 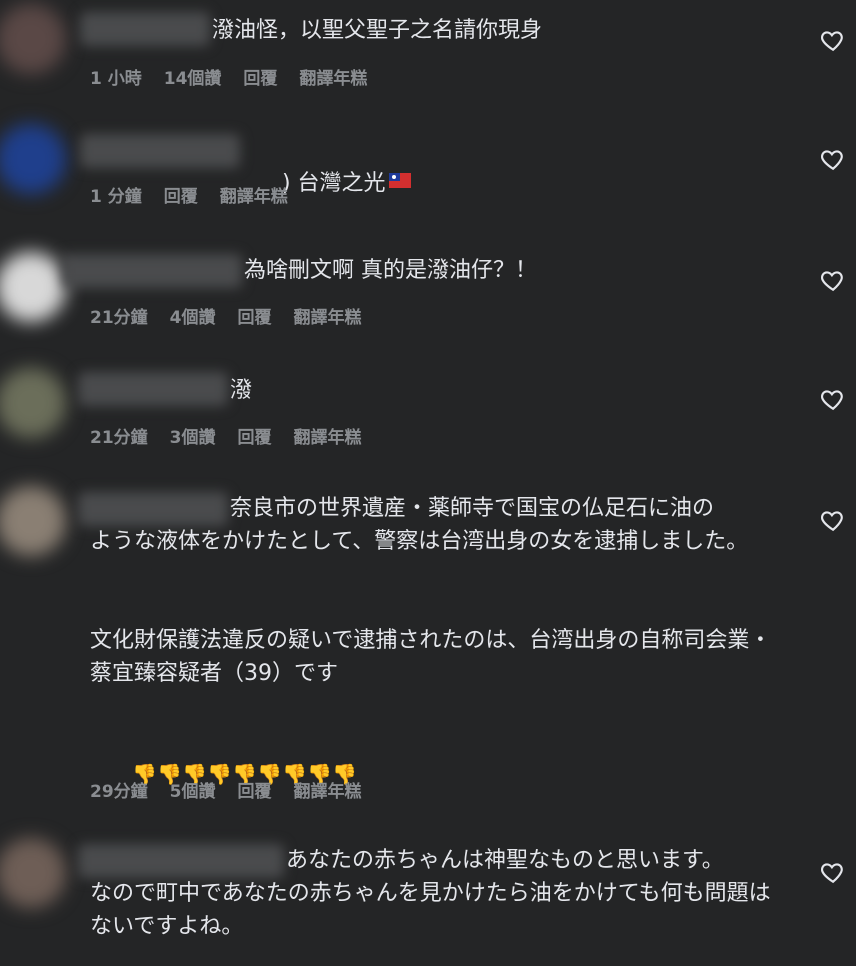 I want to click on comment-meta: 1 分鐘 回覆 翻譯年糕, so click(x=189, y=194).